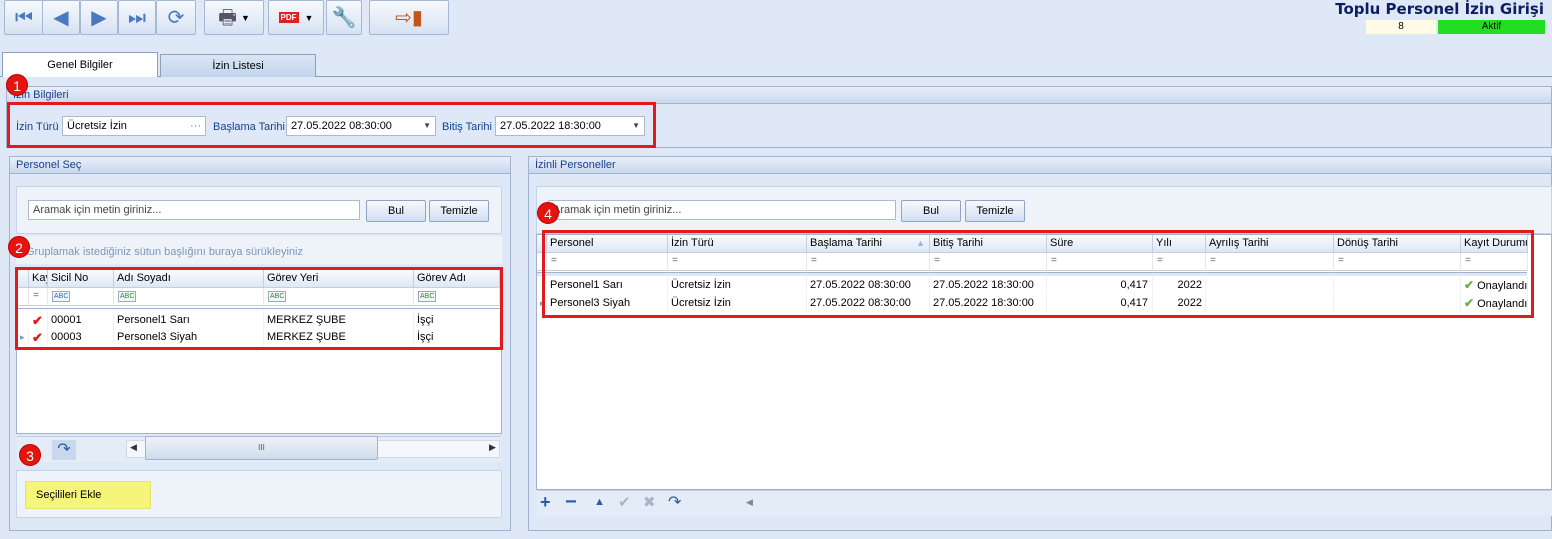  I want to click on add-record-icon: +, so click(545, 502).